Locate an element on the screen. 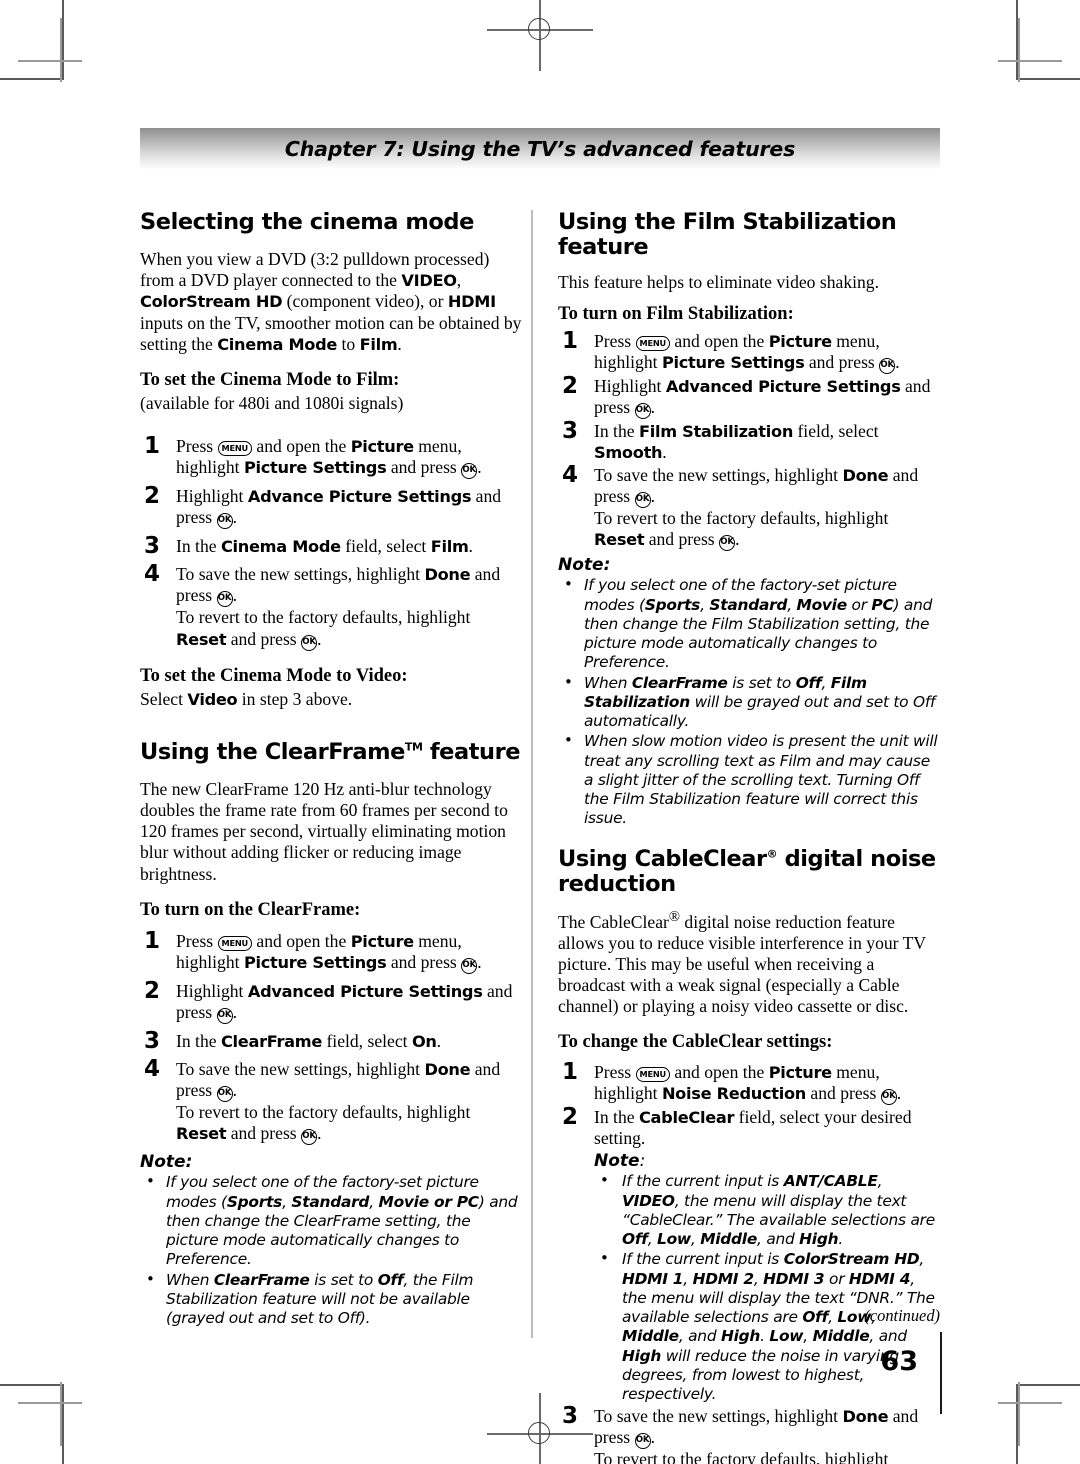 The width and height of the screenshot is (1080, 1464). subheading-set-cinema-mode-film: To set the Cinema Mode to Film: is located at coordinates (270, 379).